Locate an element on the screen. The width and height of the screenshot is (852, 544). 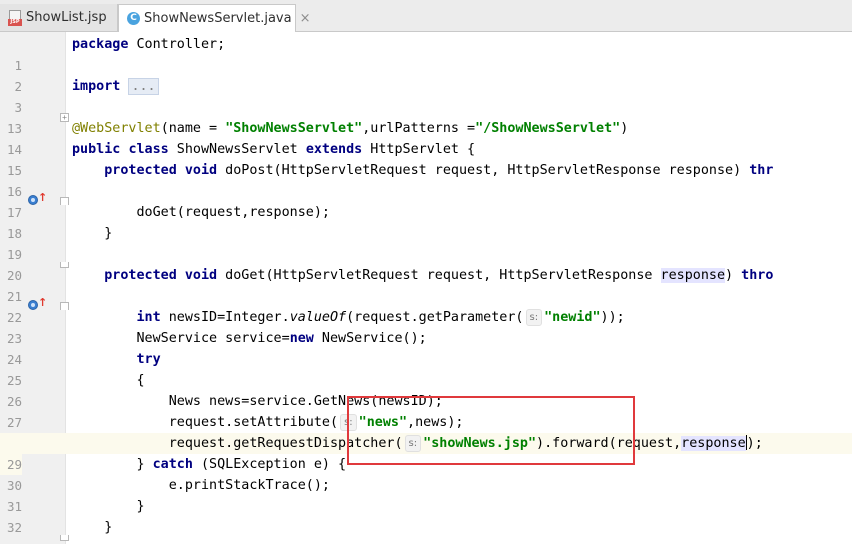
line-number: 33 is located at coordinates (11, 541).